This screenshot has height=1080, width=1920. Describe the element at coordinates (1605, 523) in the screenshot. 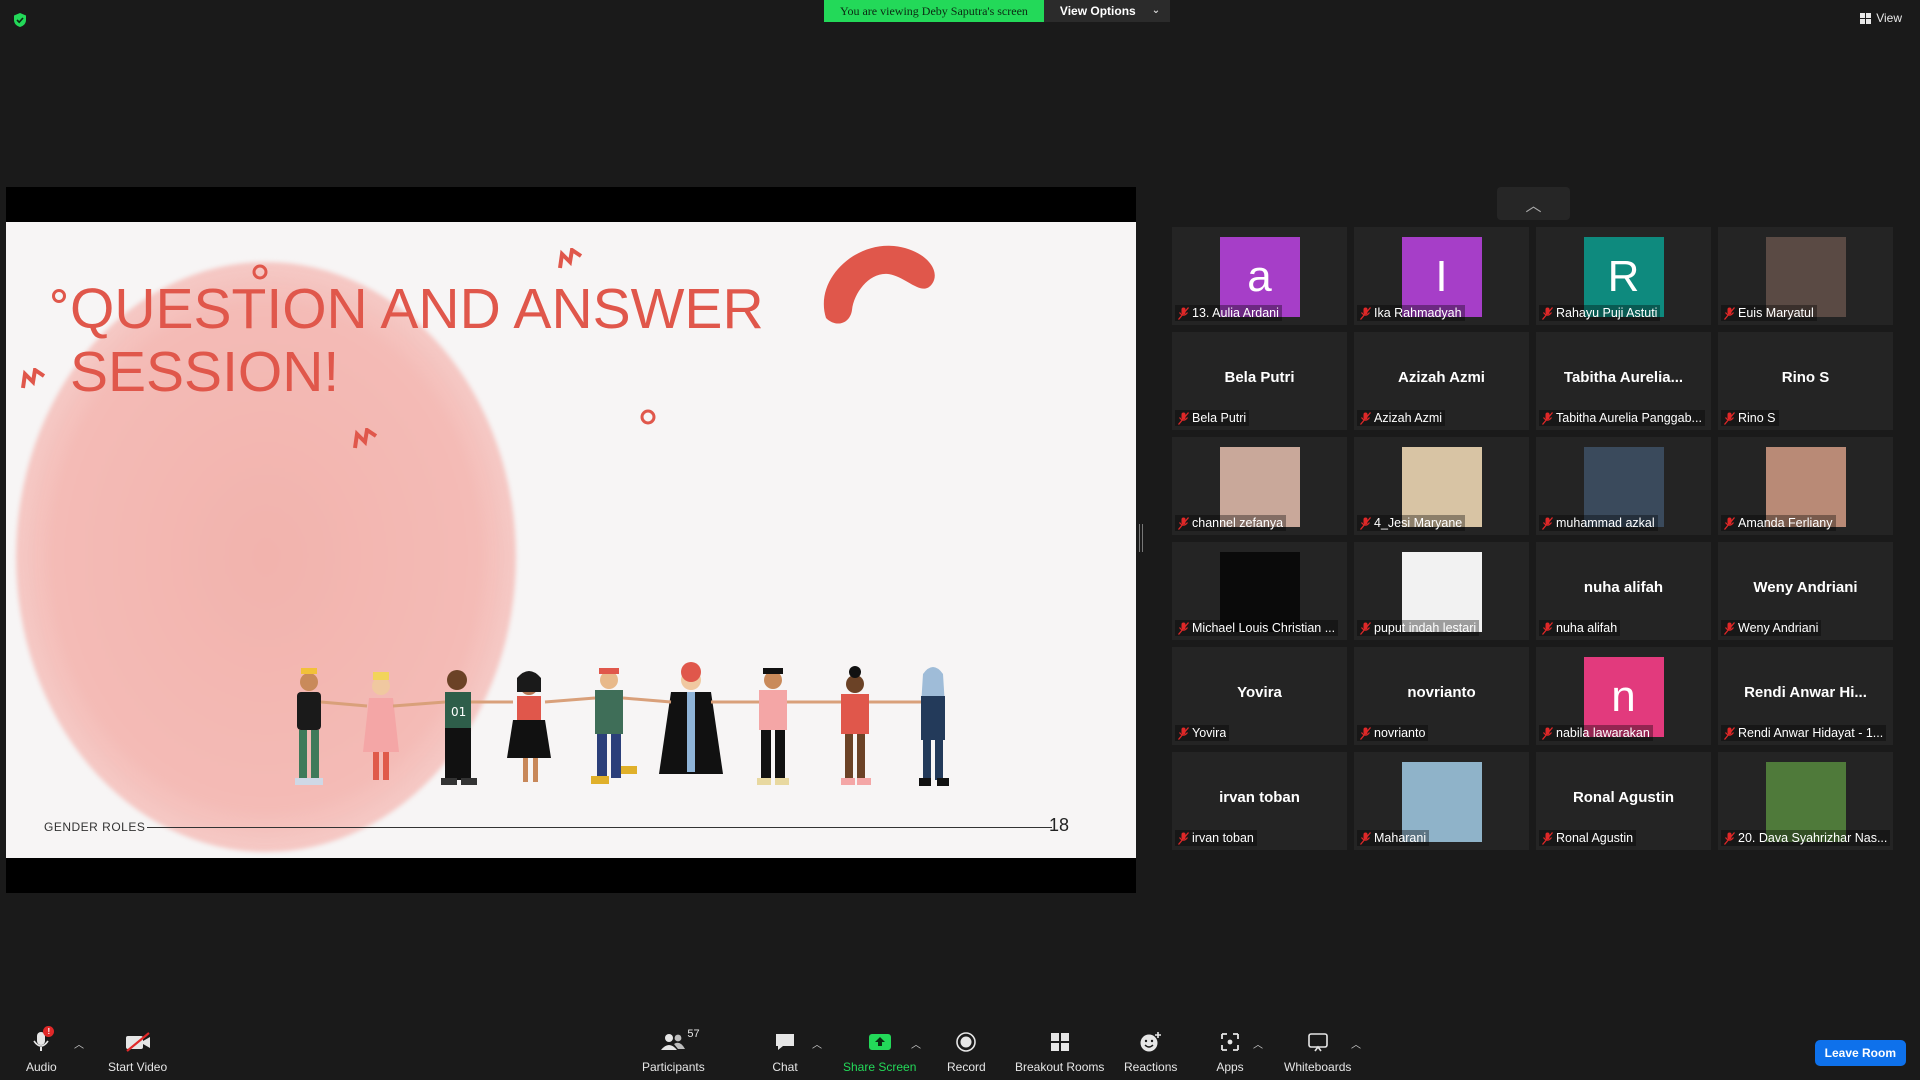

I see `participant-name: muhammad azkal` at that location.